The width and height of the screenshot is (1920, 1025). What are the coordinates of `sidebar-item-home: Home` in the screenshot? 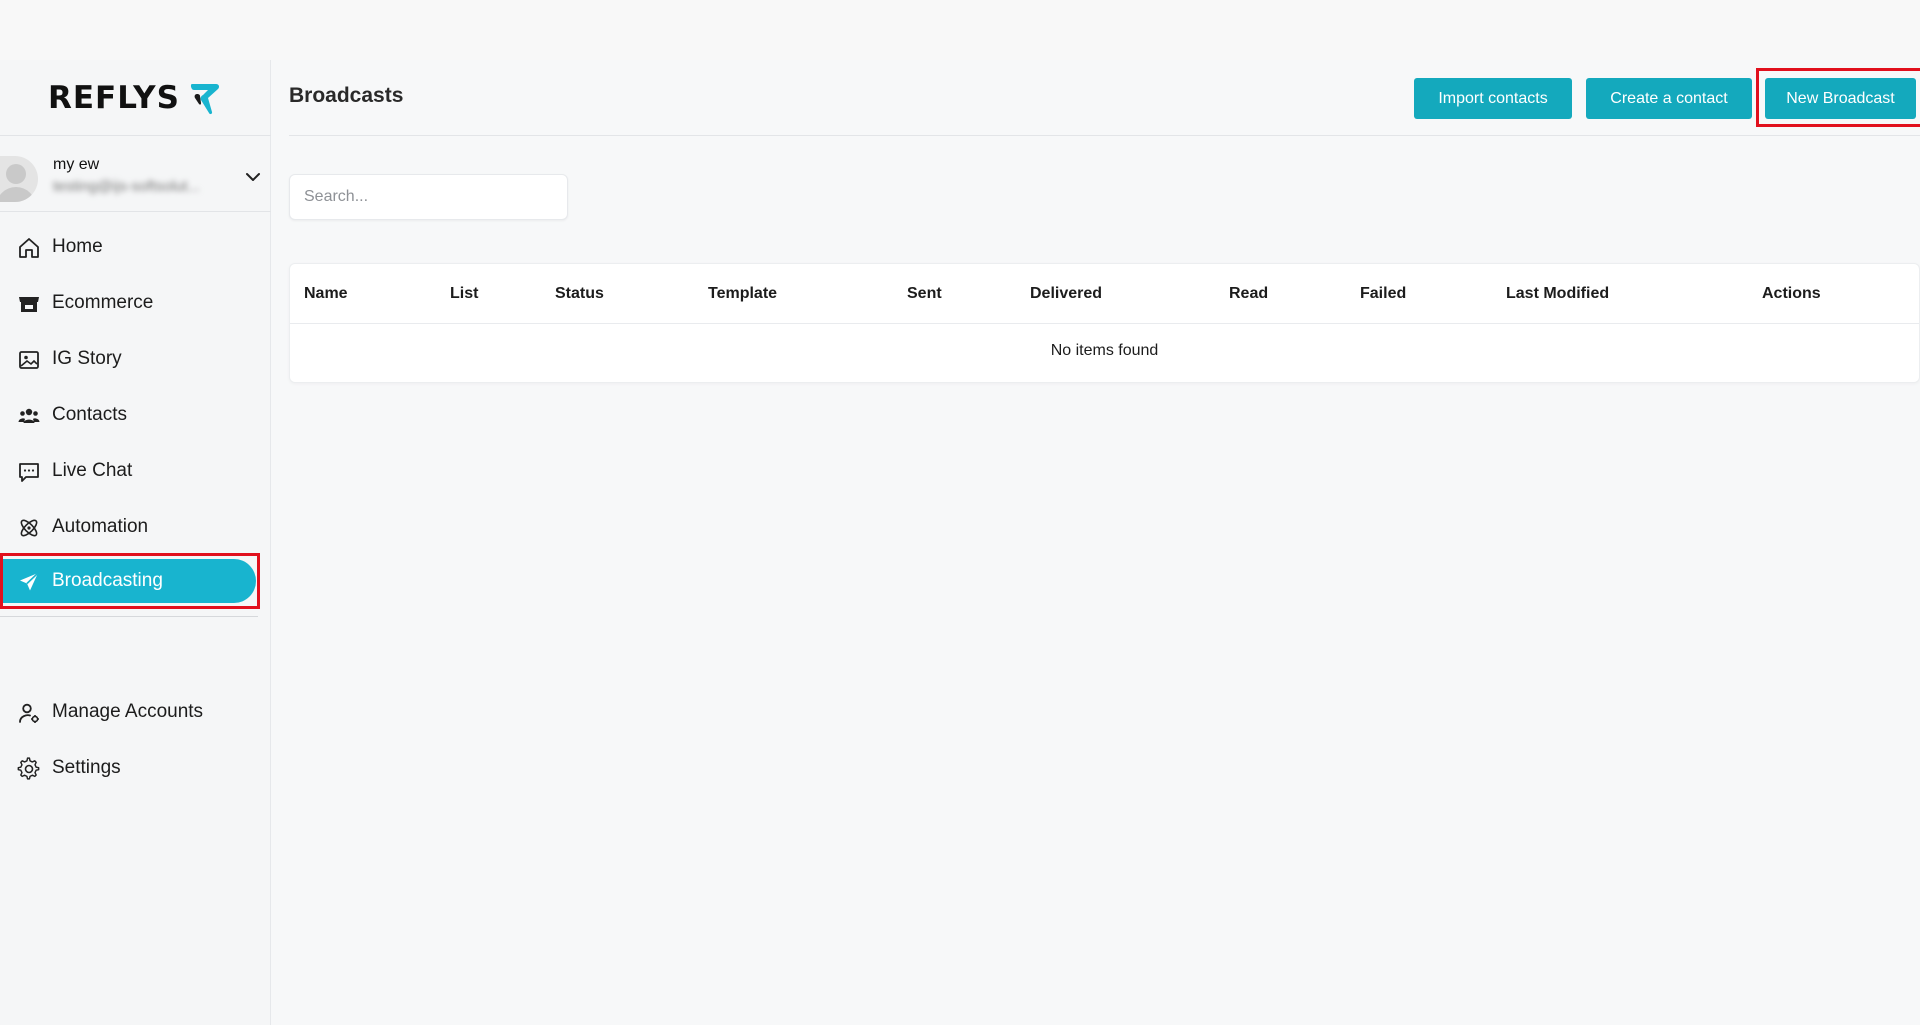 It's located at (128, 247).